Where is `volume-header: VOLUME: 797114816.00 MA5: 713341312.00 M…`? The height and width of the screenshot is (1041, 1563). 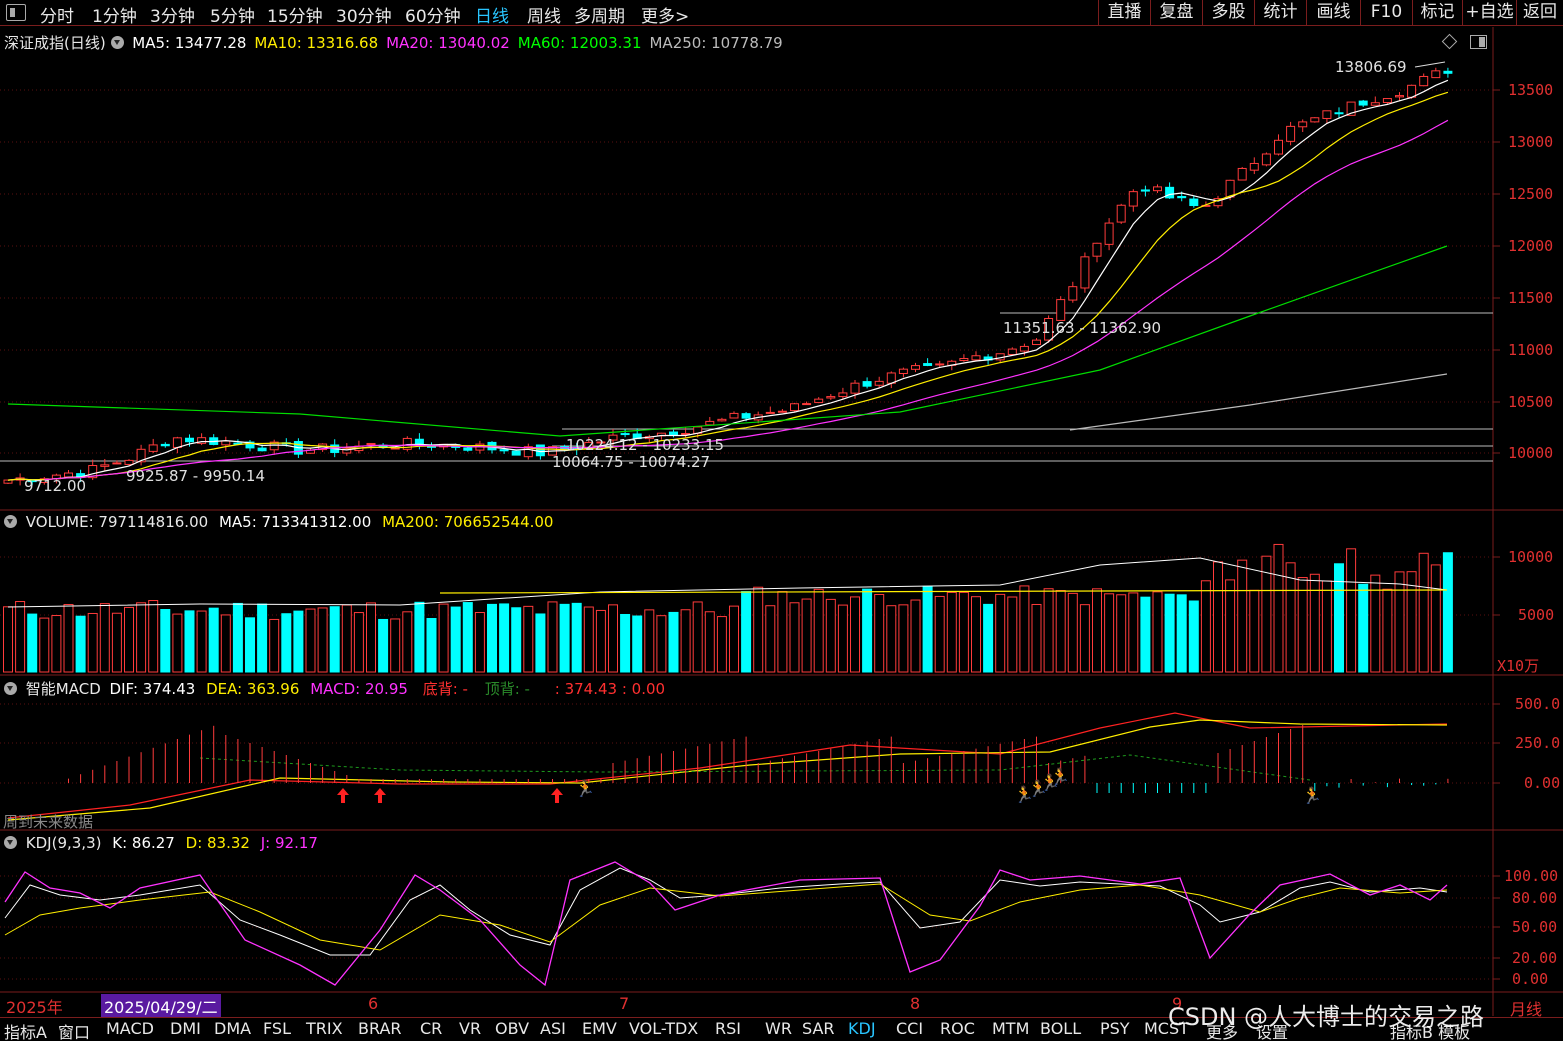
volume-header: VOLUME: 797114816.00 MA5: 713341312.00 M… is located at coordinates (278, 522).